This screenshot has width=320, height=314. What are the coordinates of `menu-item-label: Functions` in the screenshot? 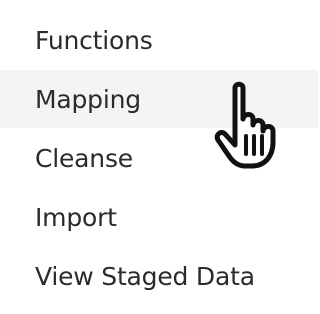 It's located at (94, 40).